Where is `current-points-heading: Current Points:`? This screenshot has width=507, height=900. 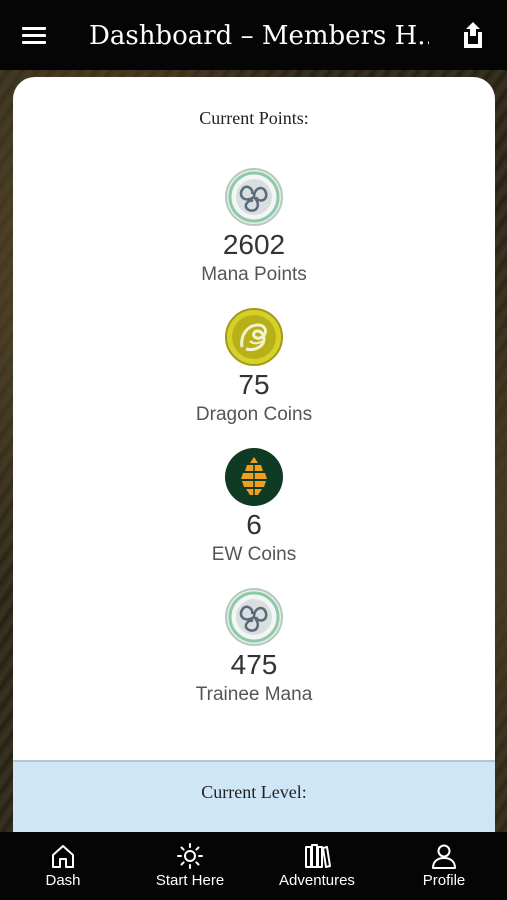 current-points-heading: Current Points: is located at coordinates (254, 118).